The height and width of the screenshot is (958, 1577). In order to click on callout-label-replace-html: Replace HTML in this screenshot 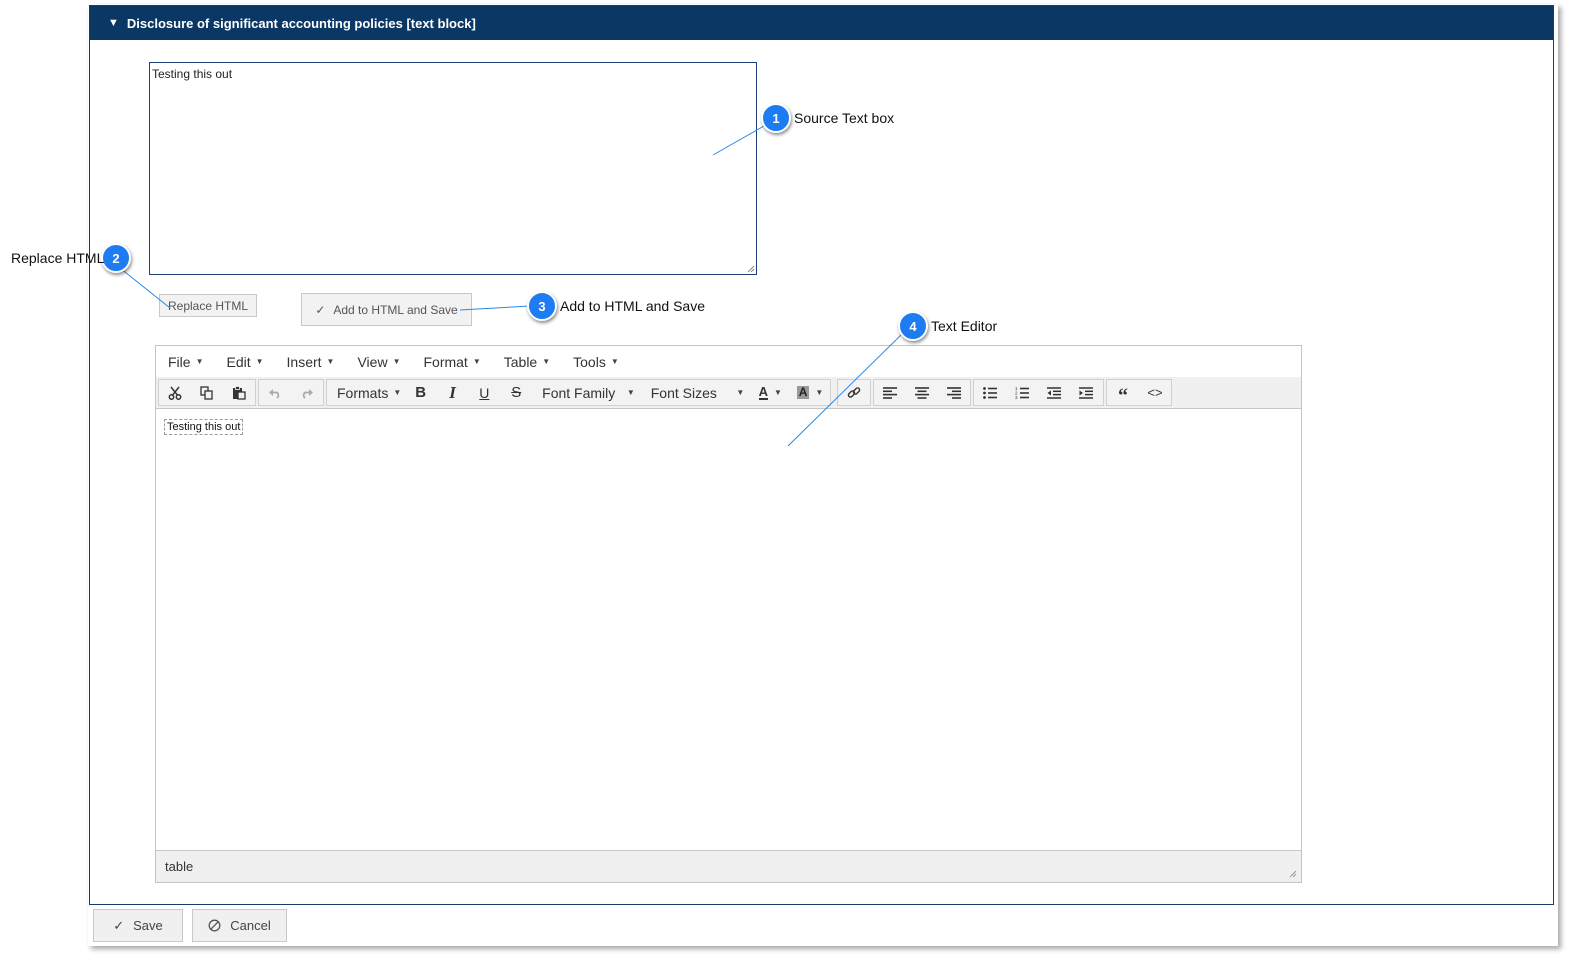, I will do `click(58, 258)`.